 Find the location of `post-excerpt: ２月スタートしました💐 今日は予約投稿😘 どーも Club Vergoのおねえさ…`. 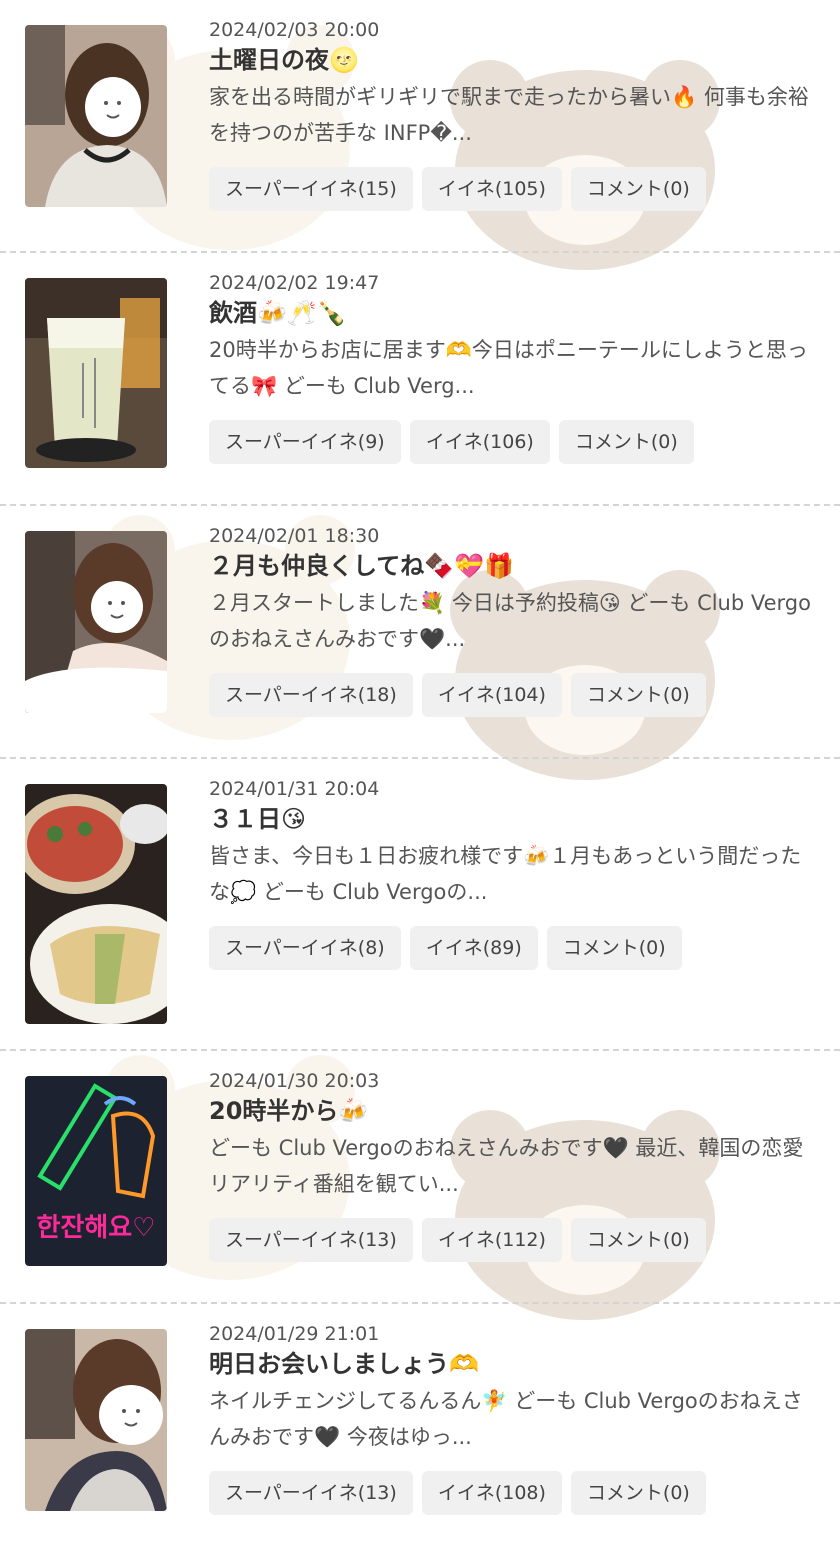

post-excerpt: ２月スタートしました💐 今日は予約投稿😘 どーも Club Vergoのおねえさ… is located at coordinates (510, 621).